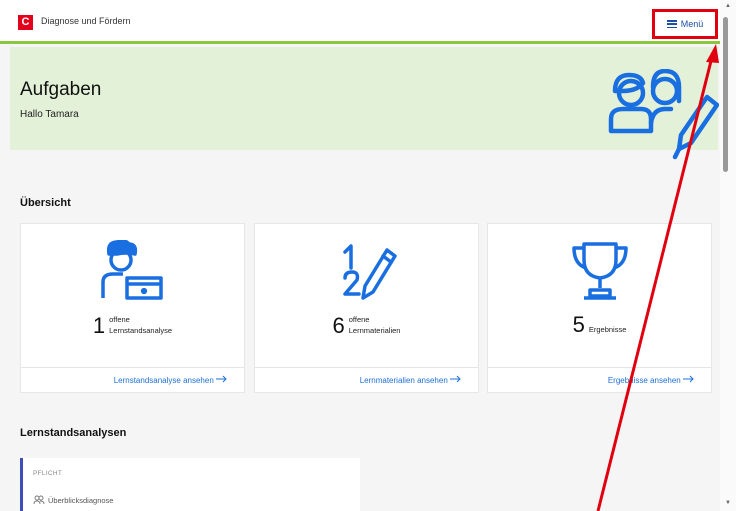 The height and width of the screenshot is (511, 736). What do you see at coordinates (692, 24) in the screenshot?
I see `menu-label: Menü` at bounding box center [692, 24].